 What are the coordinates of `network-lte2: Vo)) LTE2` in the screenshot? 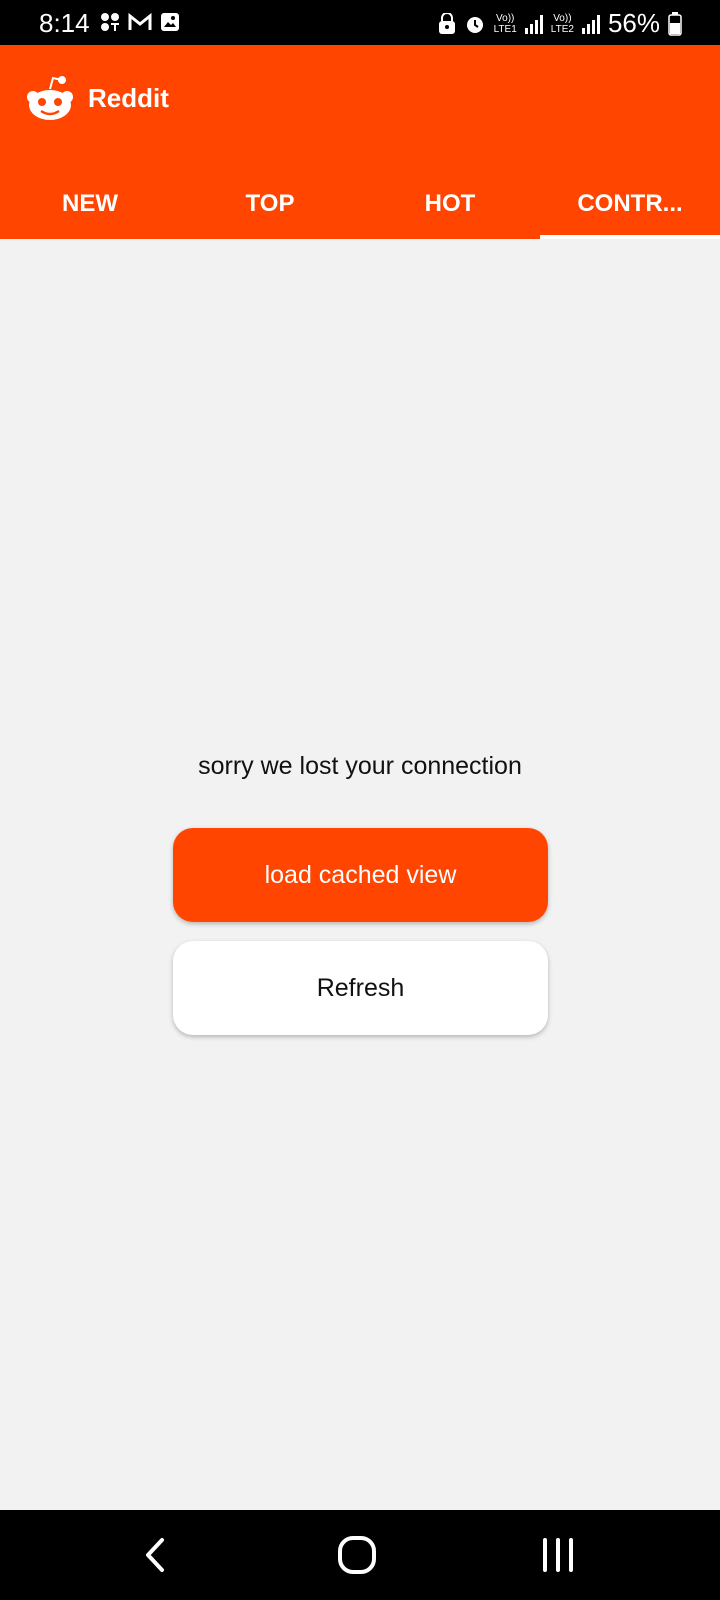 It's located at (562, 23).